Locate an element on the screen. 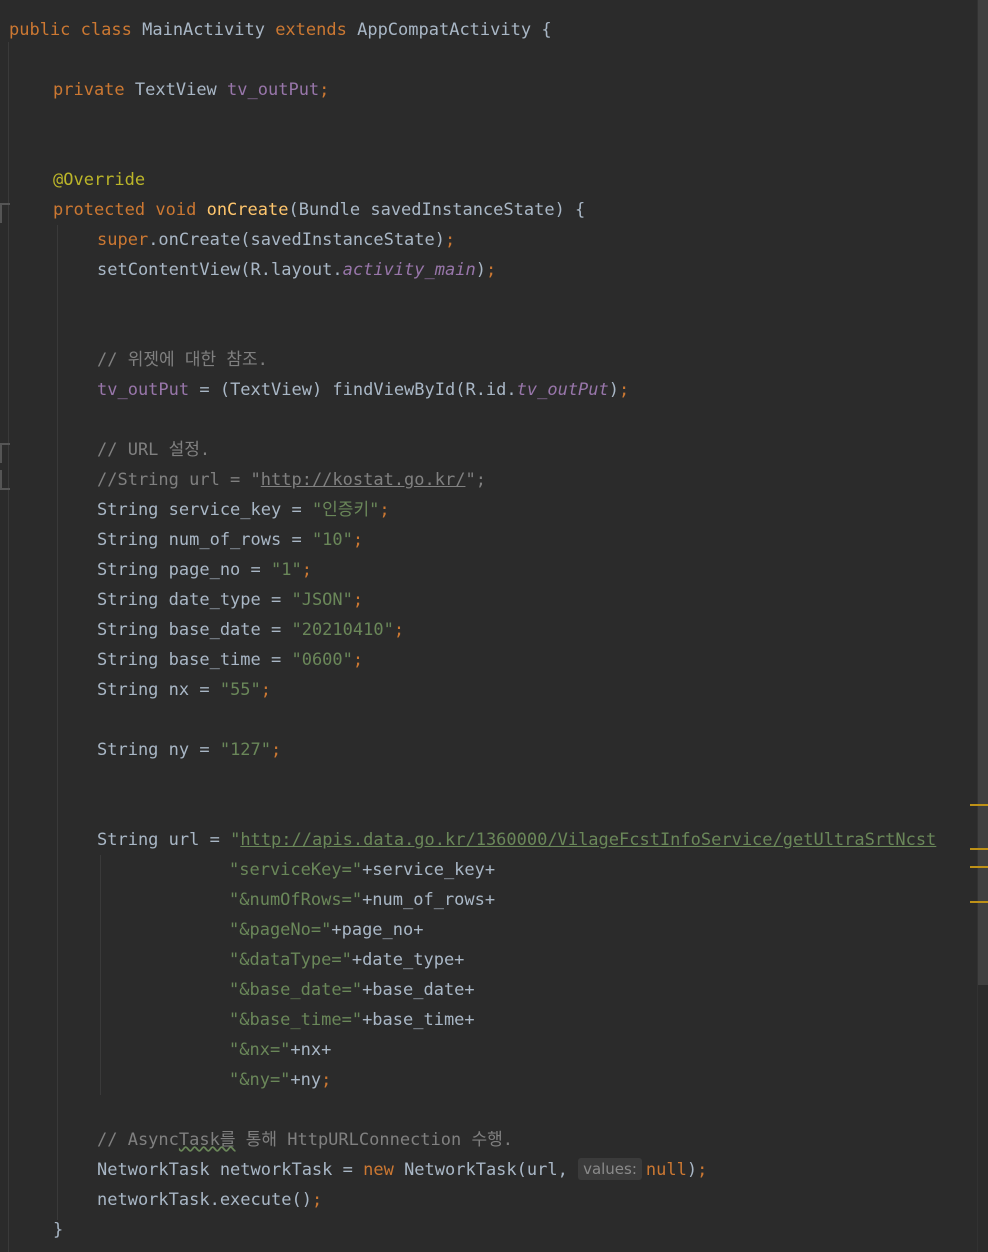  code-line-url-param: "serviceKey="+service_key+ is located at coordinates (362, 870).